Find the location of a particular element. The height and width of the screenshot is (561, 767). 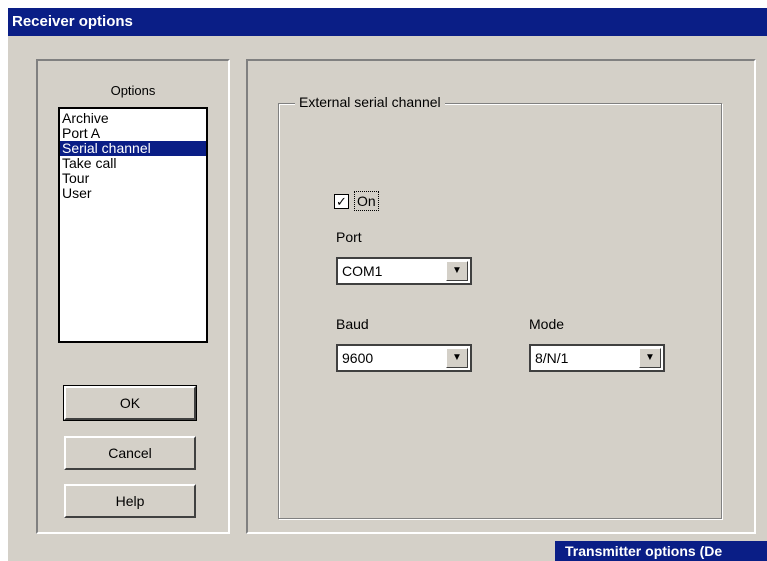

group-title: External serial channel is located at coordinates (370, 102).